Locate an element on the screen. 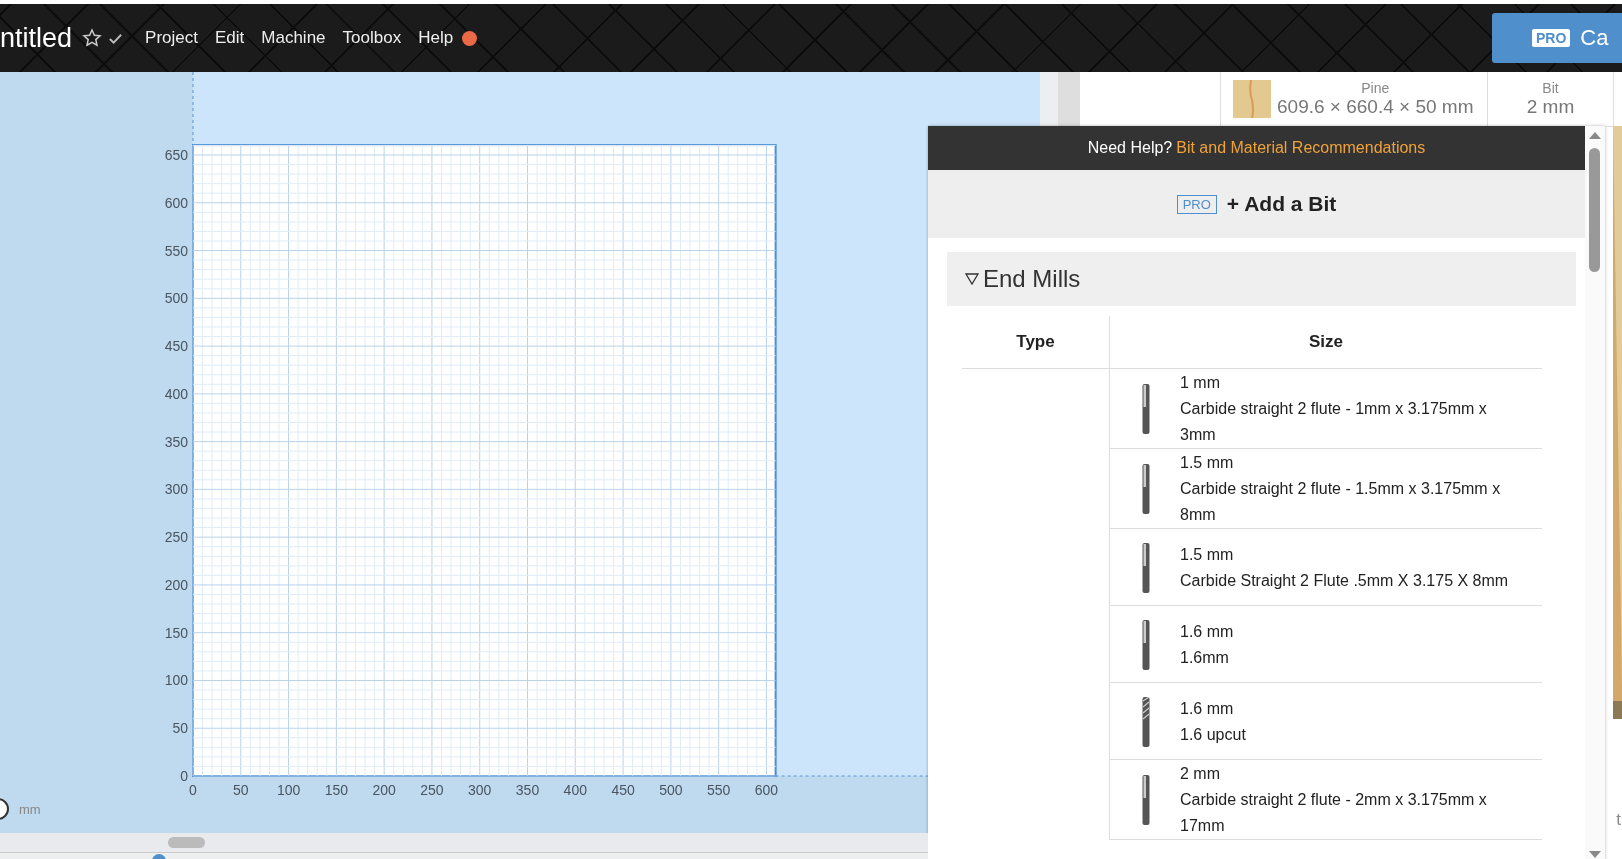 Image resolution: width=1622 pixels, height=859 pixels. bit-description: Carbide straight 2 flute - 2mm x 3.175mm x 17mm is located at coordinates (1334, 813).